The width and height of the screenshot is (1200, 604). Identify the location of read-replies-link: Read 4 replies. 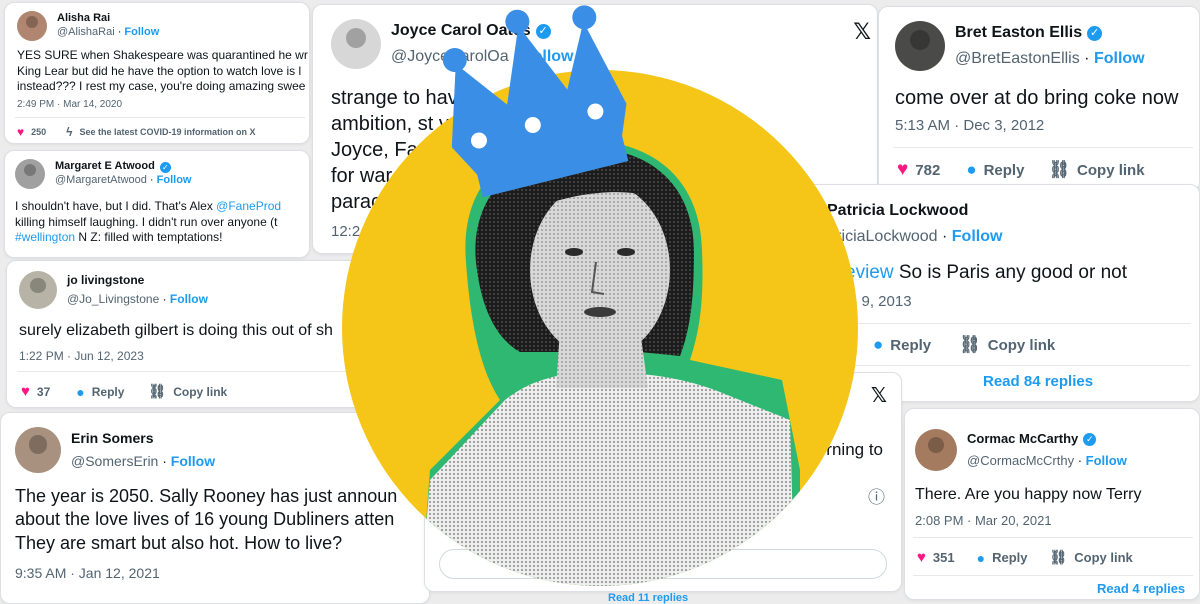
(1141, 588).